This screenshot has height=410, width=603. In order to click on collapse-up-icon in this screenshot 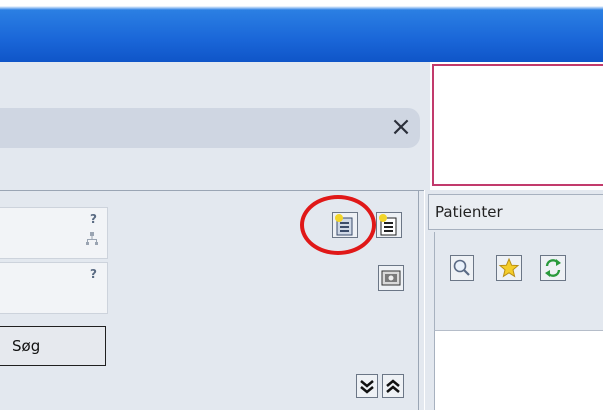, I will do `click(393, 386)`.